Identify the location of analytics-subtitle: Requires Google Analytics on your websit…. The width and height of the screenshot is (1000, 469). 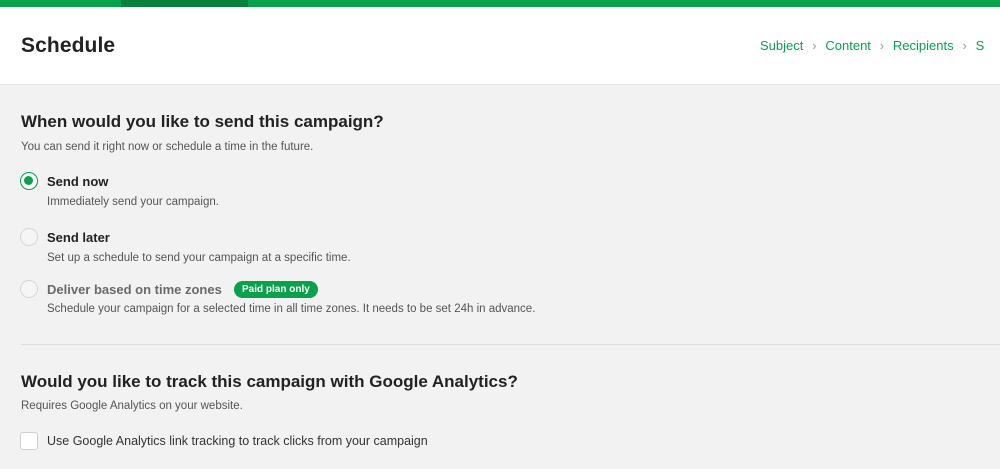
(132, 406).